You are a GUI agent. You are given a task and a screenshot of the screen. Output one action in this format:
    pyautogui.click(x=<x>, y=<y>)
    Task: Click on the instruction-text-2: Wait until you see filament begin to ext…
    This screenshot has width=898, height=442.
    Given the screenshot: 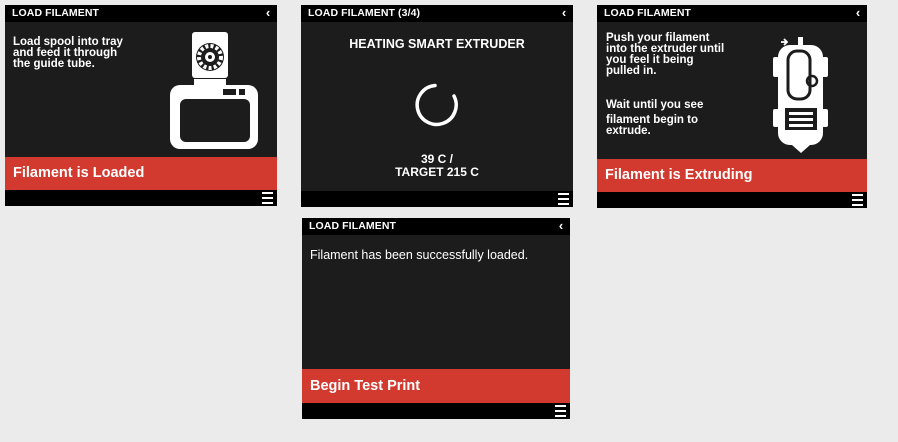 What is the action you would take?
    pyautogui.click(x=655, y=118)
    